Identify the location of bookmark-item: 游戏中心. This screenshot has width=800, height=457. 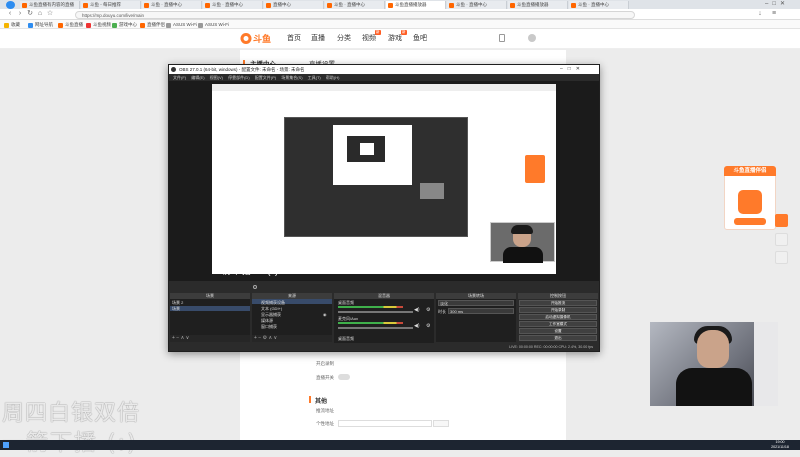
(124, 24).